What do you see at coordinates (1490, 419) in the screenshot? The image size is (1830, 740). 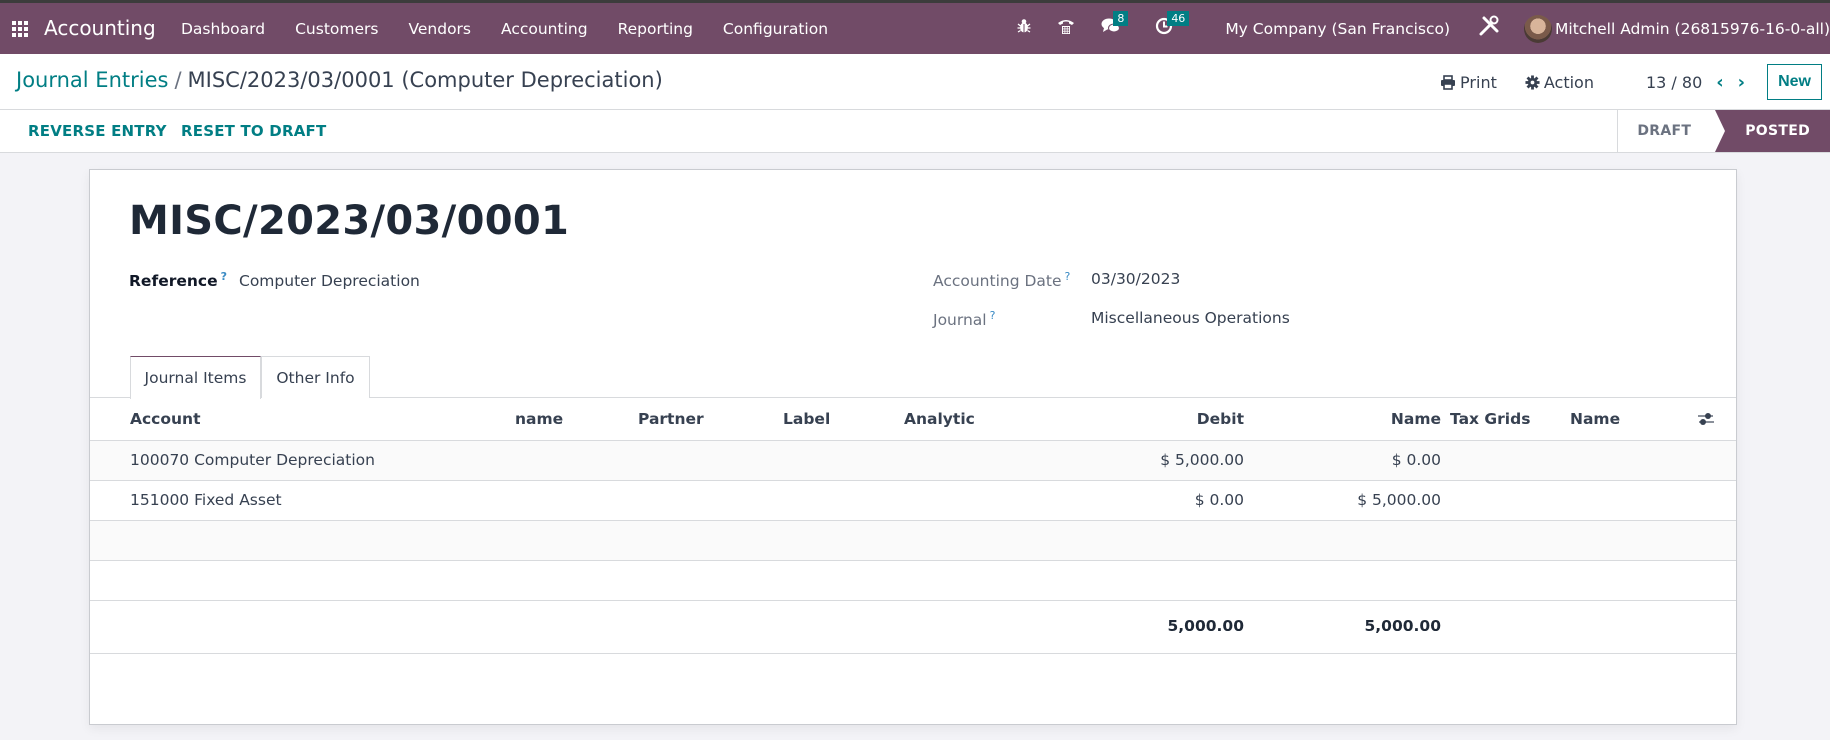 I see `col-tax-grids: Tax Grids` at bounding box center [1490, 419].